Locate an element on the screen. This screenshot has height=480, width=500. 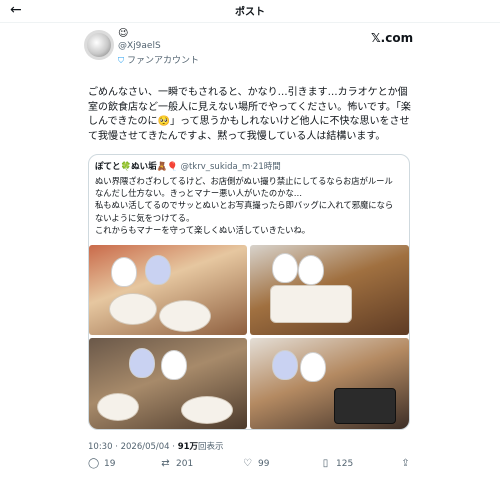
grill is located at coordinates (365, 406).